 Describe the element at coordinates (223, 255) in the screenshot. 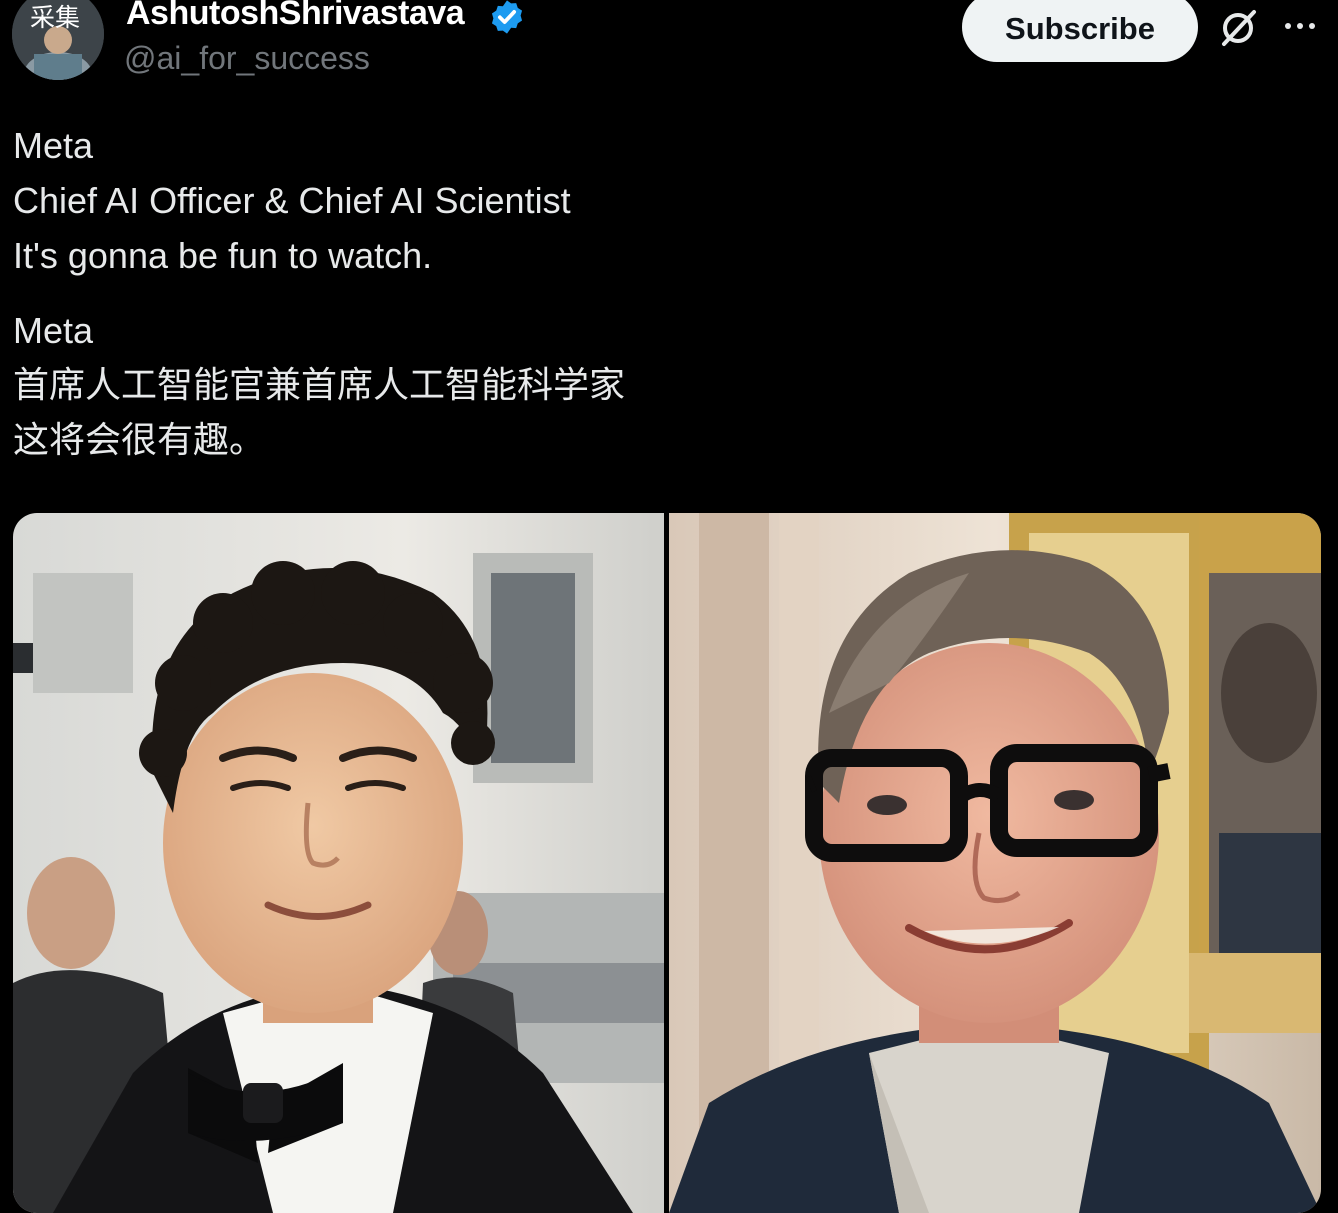

I see `tweet-line: It's gonna be fun to watch.` at that location.